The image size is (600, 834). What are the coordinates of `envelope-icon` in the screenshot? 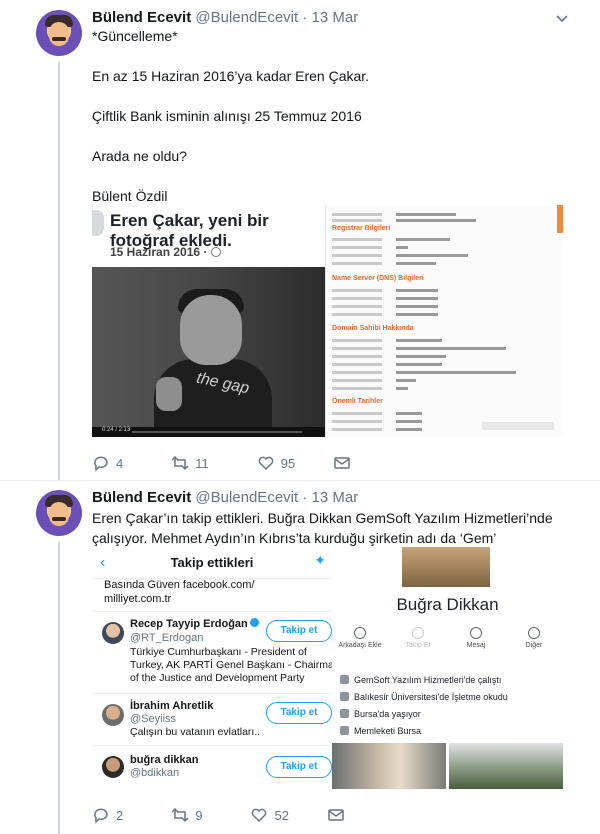 It's located at (342, 463).